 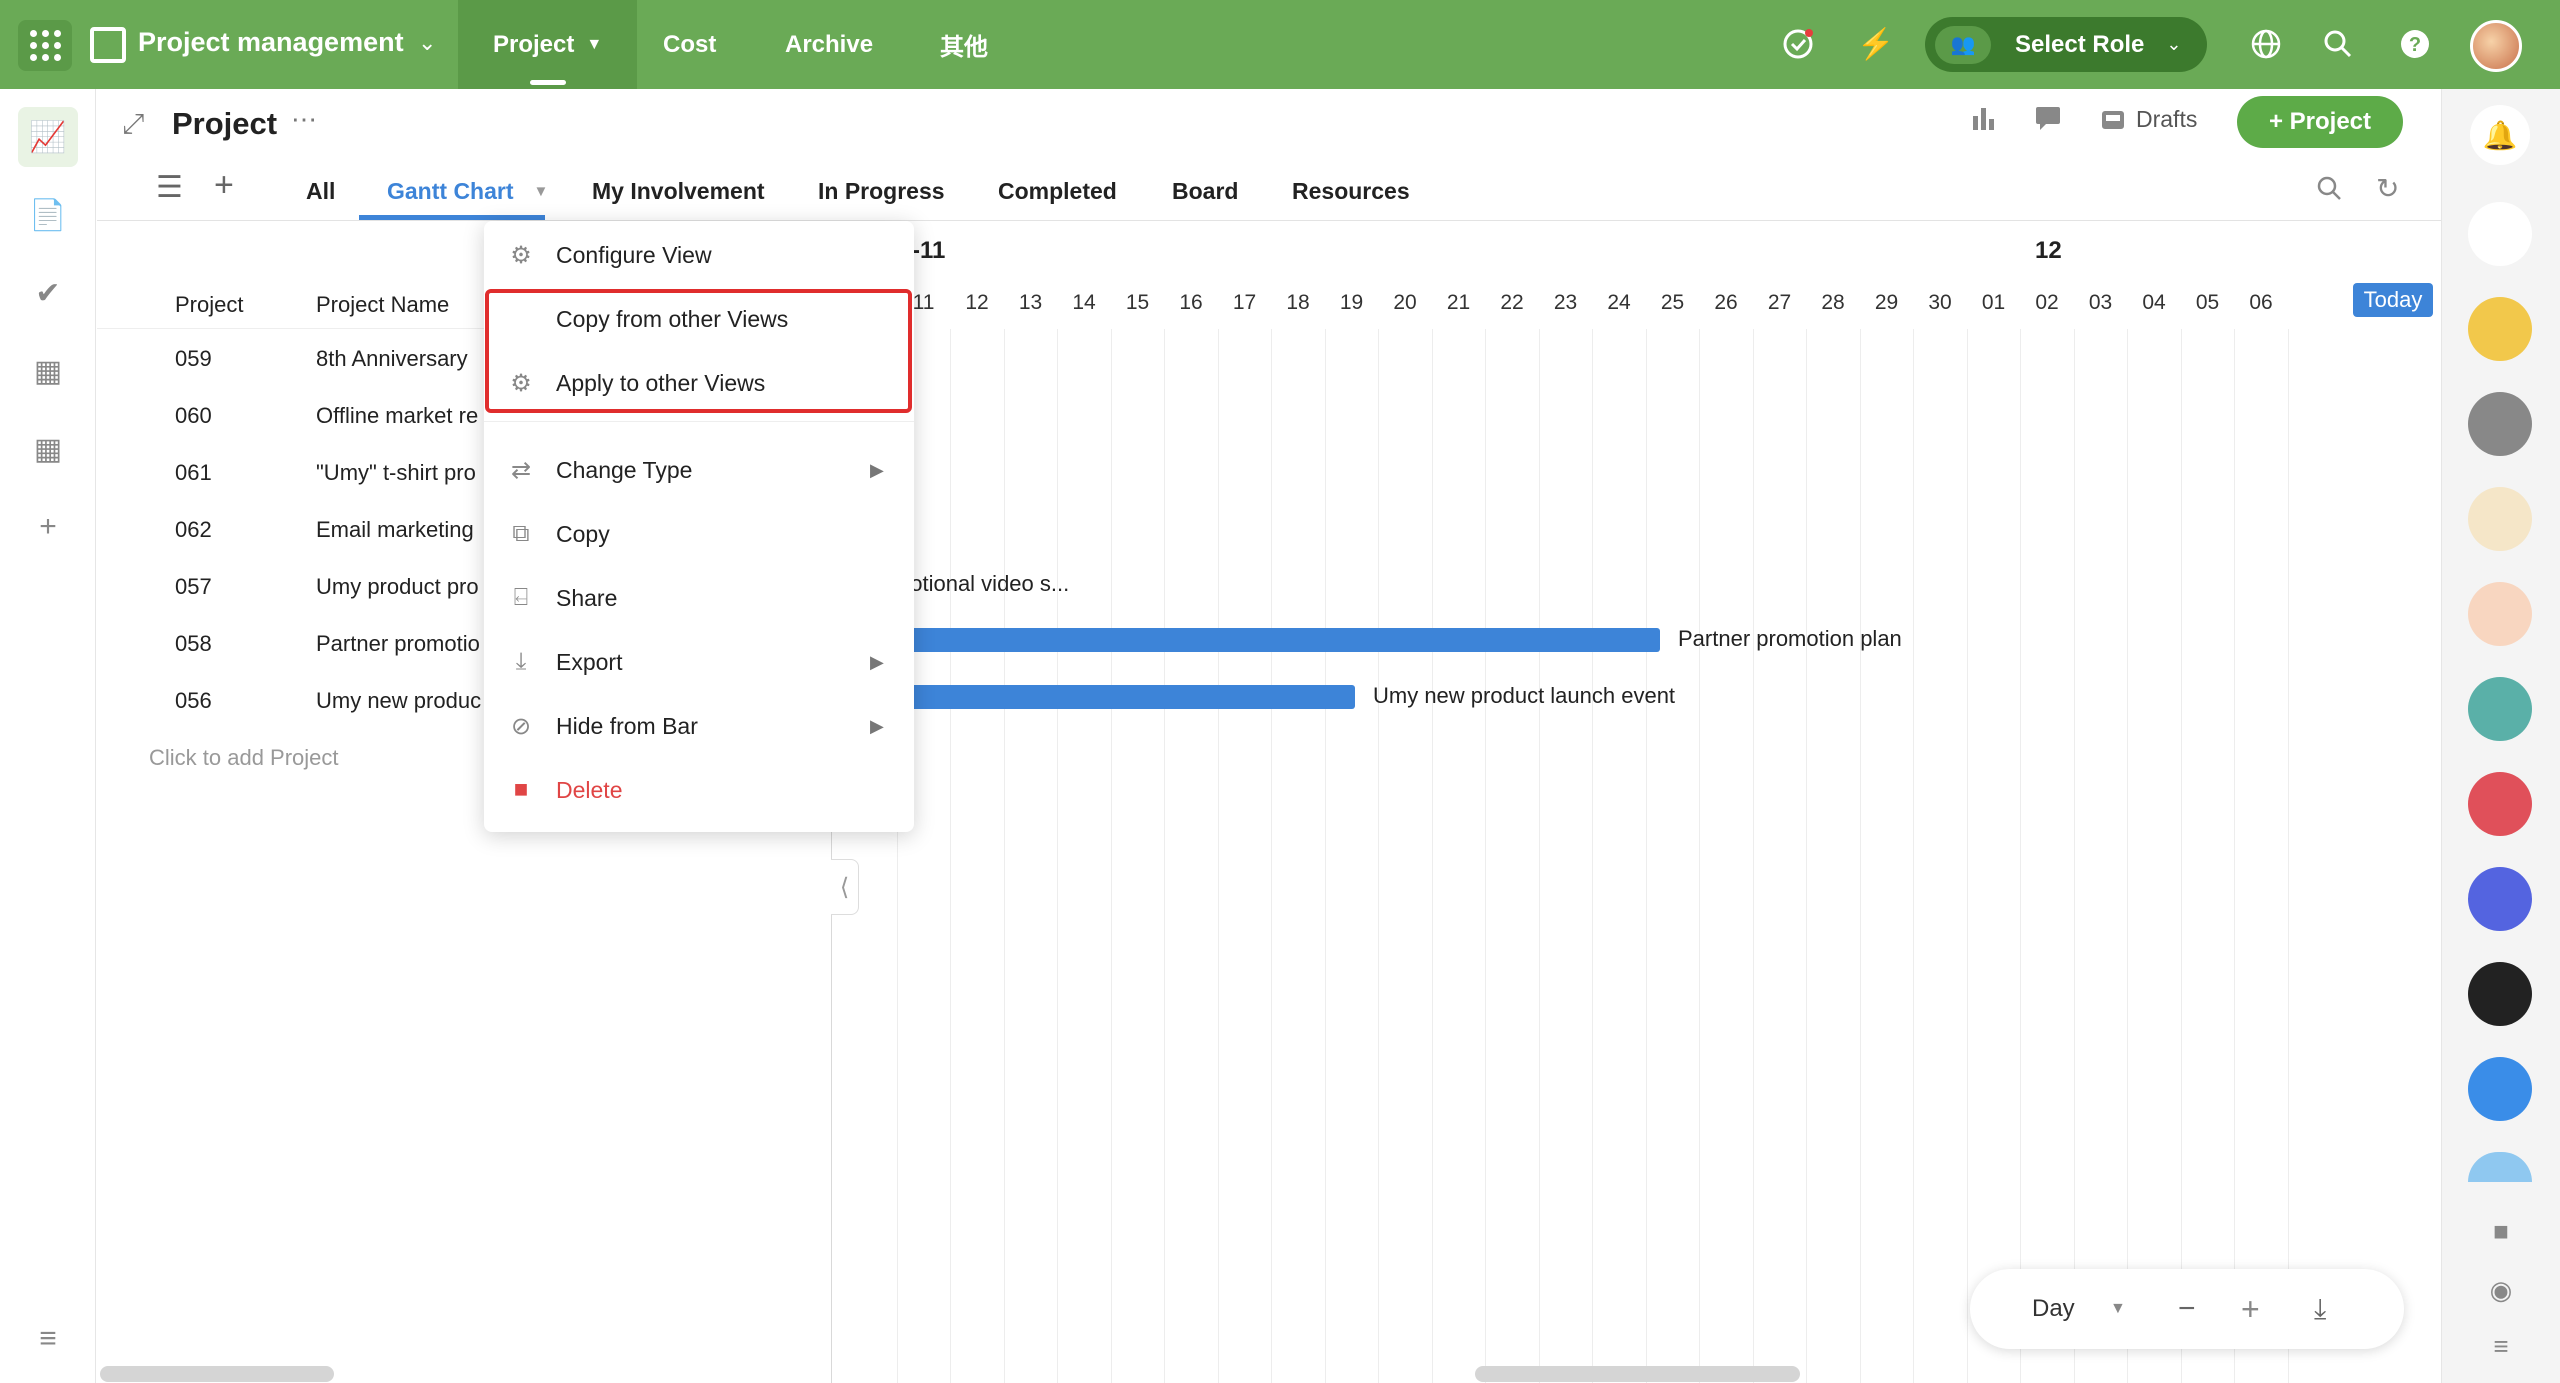 I want to click on gear-icon: ⚙, so click(x=521, y=255).